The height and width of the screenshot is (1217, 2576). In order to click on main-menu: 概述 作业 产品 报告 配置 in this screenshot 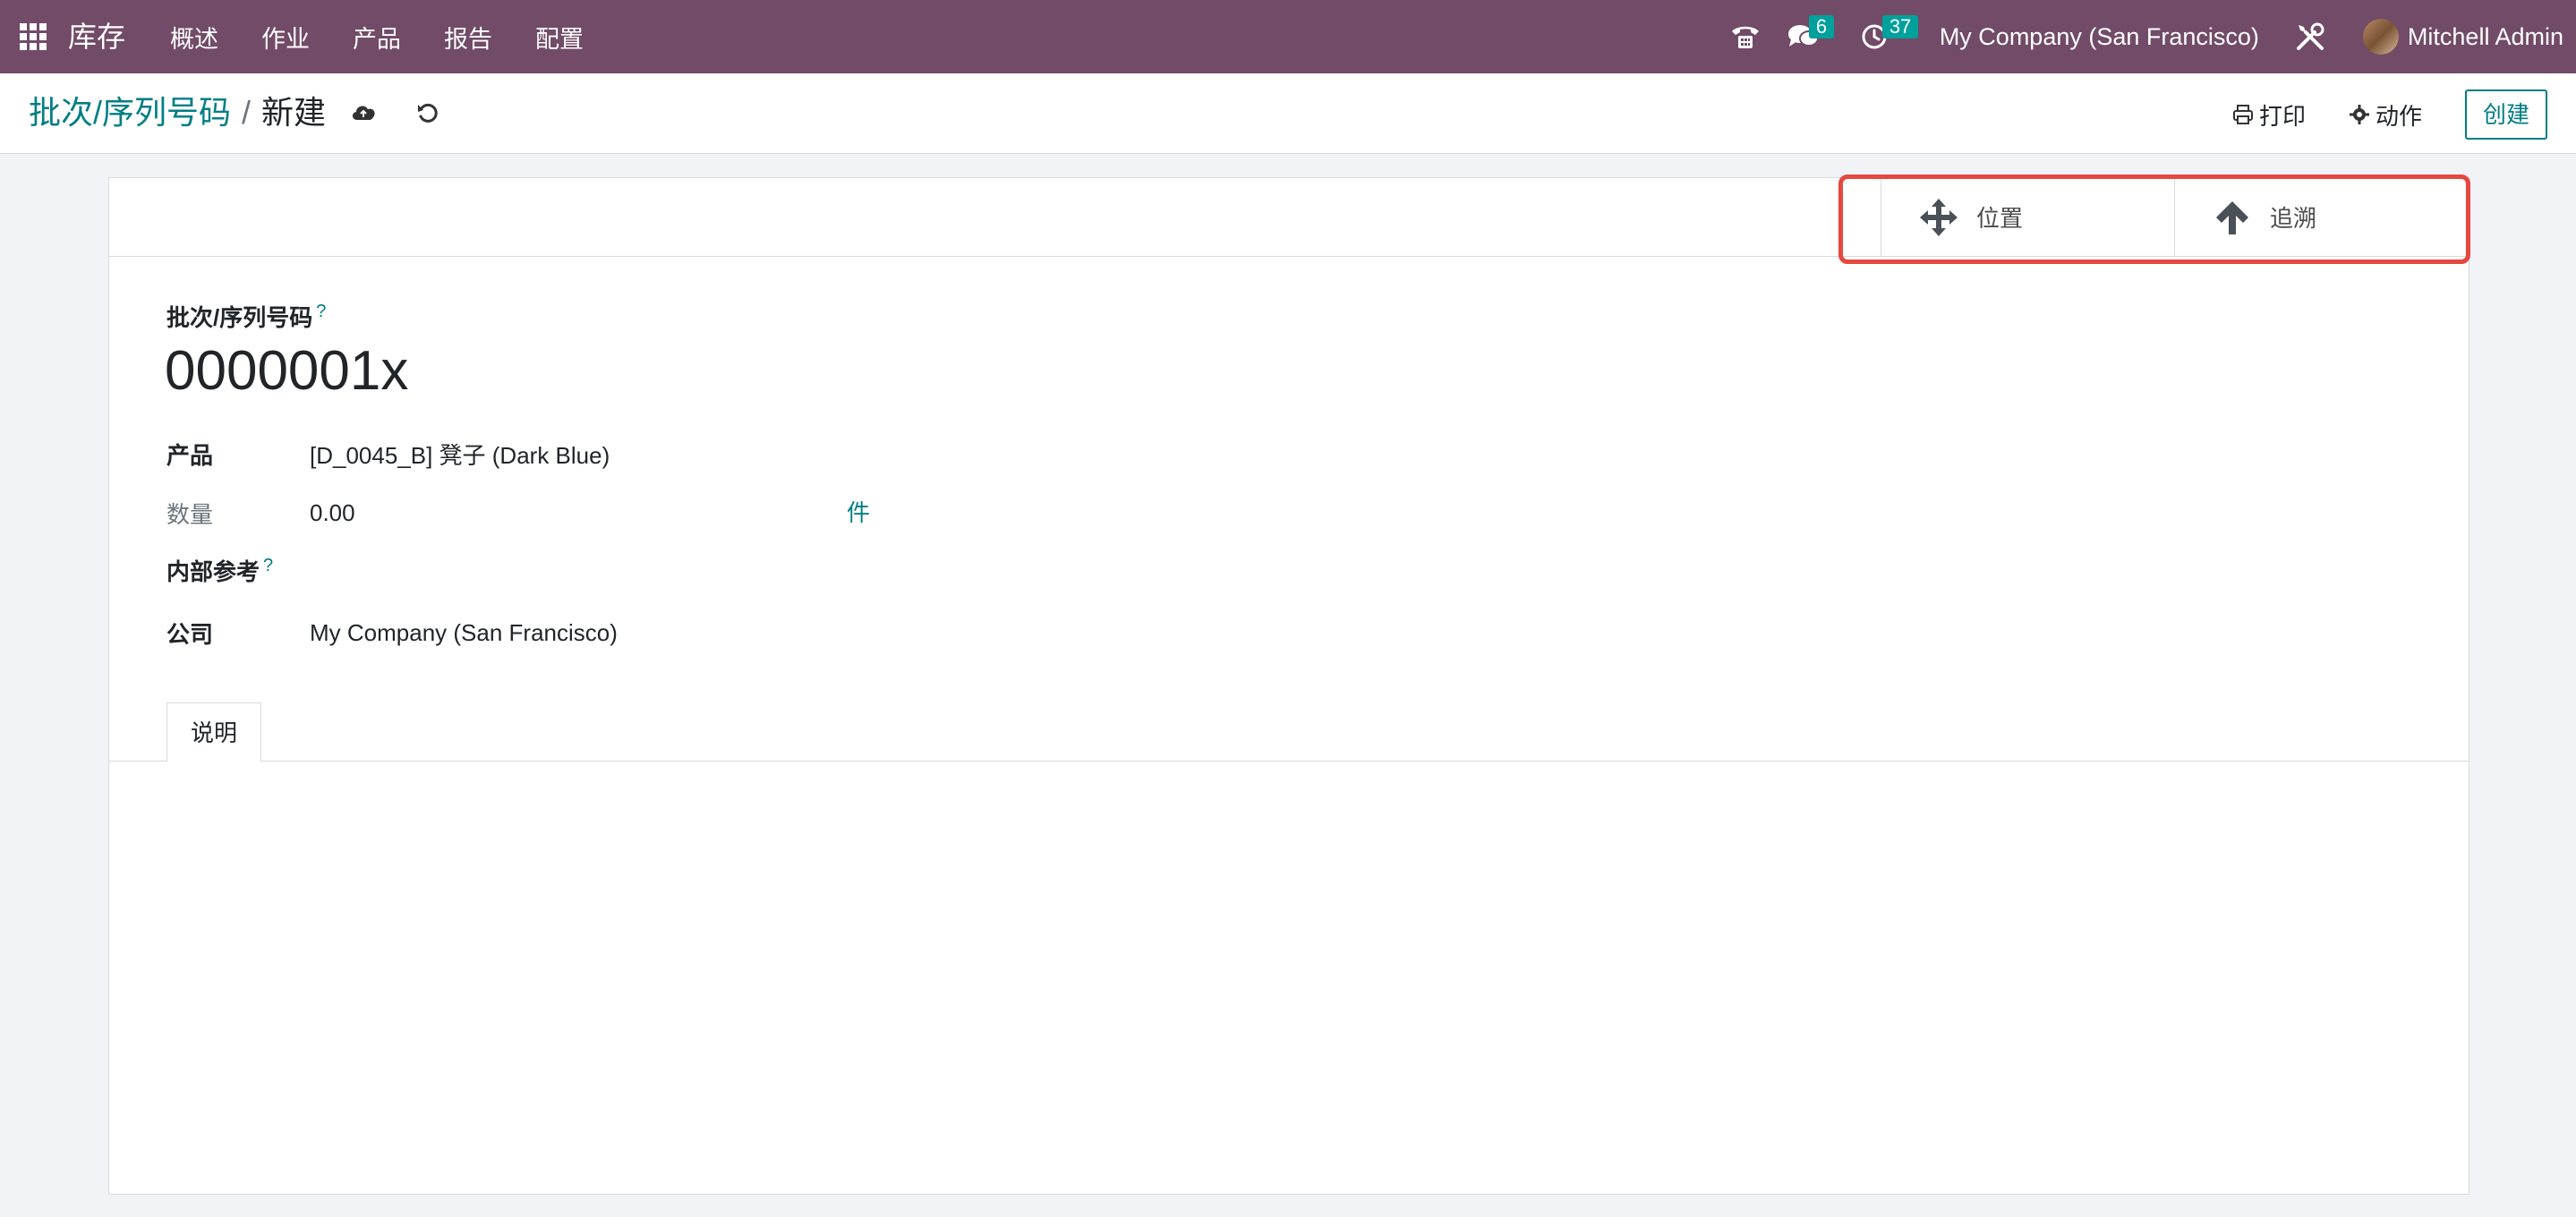, I will do `click(398, 36)`.